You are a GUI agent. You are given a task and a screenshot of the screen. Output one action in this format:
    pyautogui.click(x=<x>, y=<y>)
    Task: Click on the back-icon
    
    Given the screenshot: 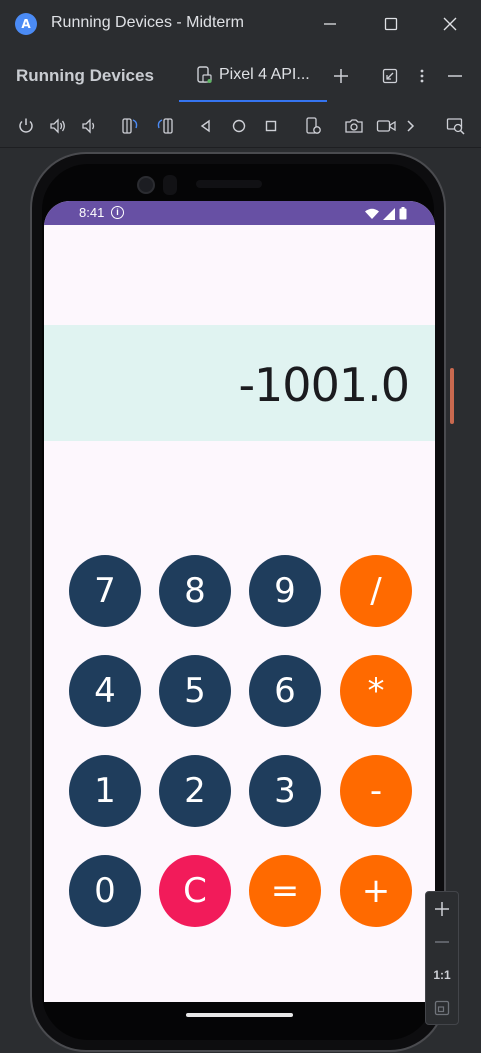 What is the action you would take?
    pyautogui.click(x=206, y=126)
    